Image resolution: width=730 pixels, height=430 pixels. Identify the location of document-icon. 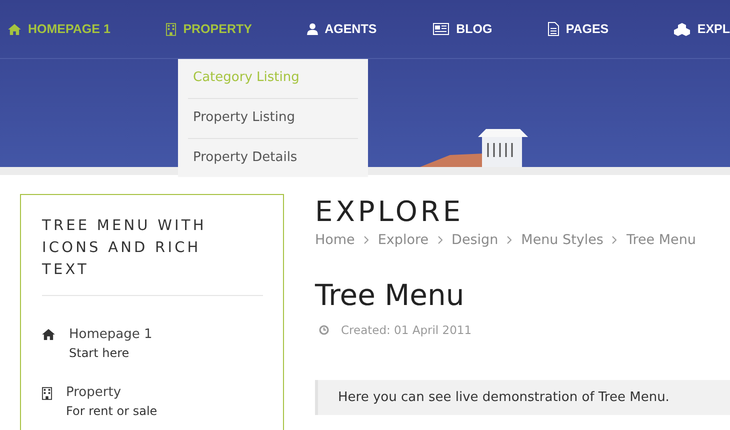
(553, 29).